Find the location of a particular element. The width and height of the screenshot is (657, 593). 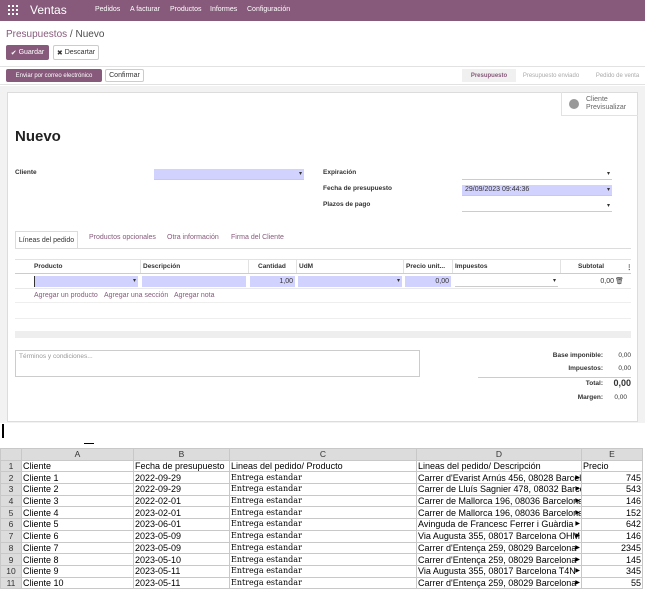

sheet-cell: Cliente 8 is located at coordinates (77, 559).